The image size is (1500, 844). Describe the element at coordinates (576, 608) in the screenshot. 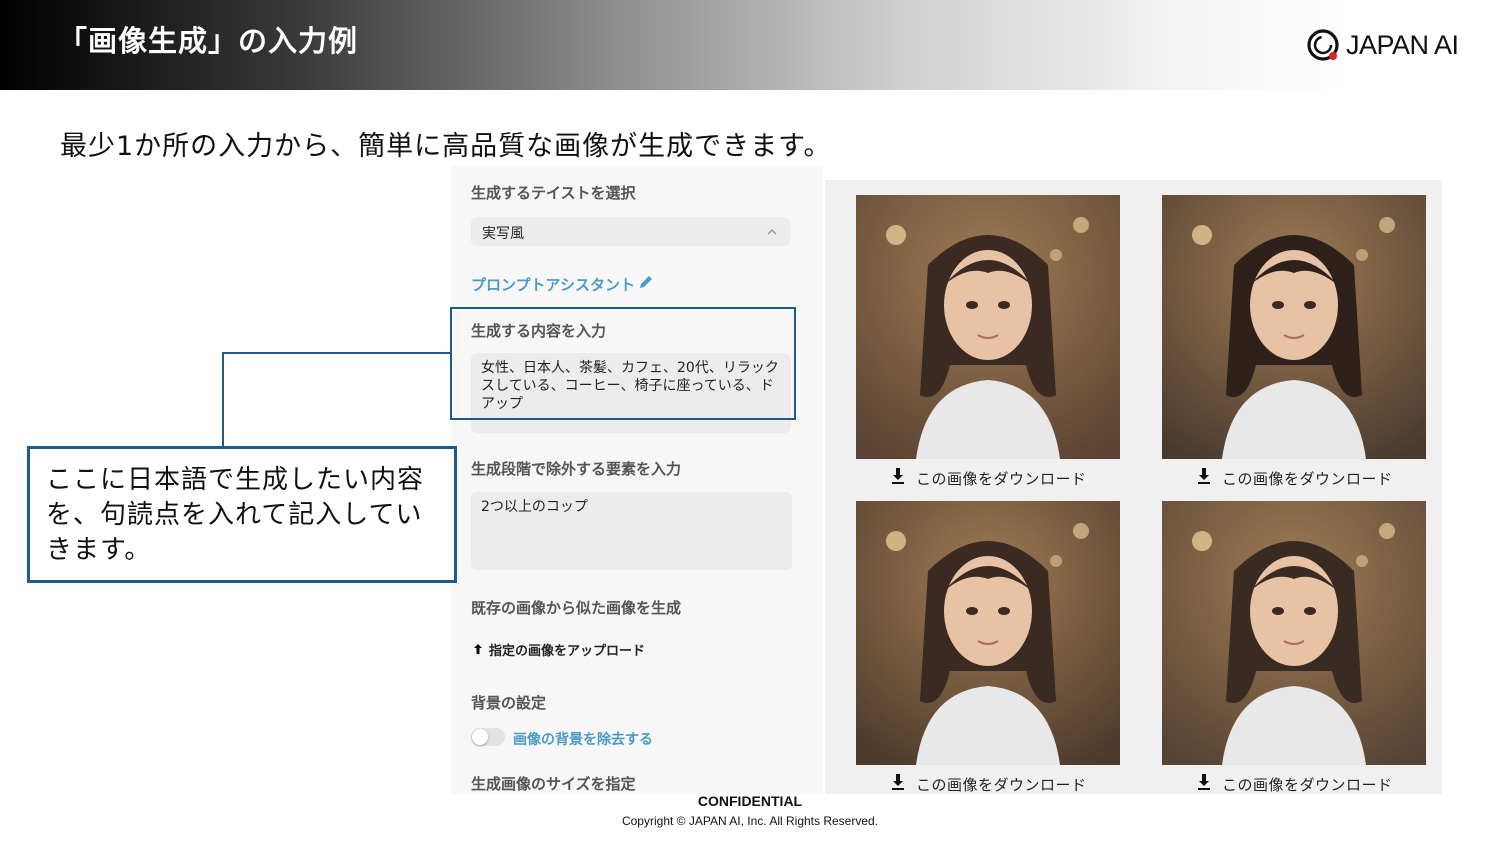

I see `similar-image-label: 既存の画像から似た画像を生成` at that location.